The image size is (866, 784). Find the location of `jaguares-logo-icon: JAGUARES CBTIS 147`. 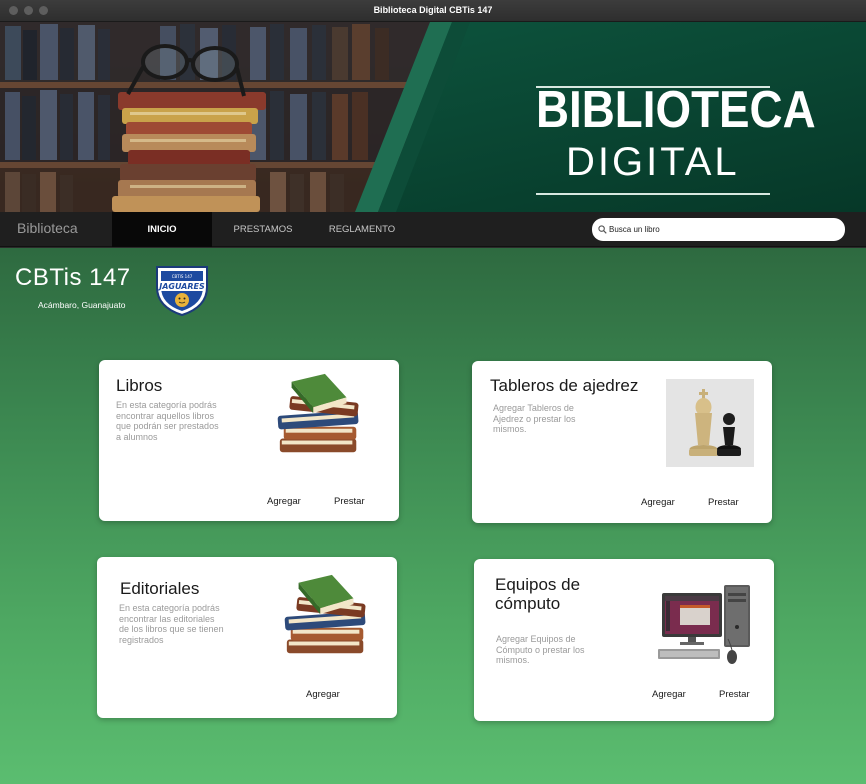

jaguares-logo-icon: JAGUARES CBTIS 147 is located at coordinates (182, 291).